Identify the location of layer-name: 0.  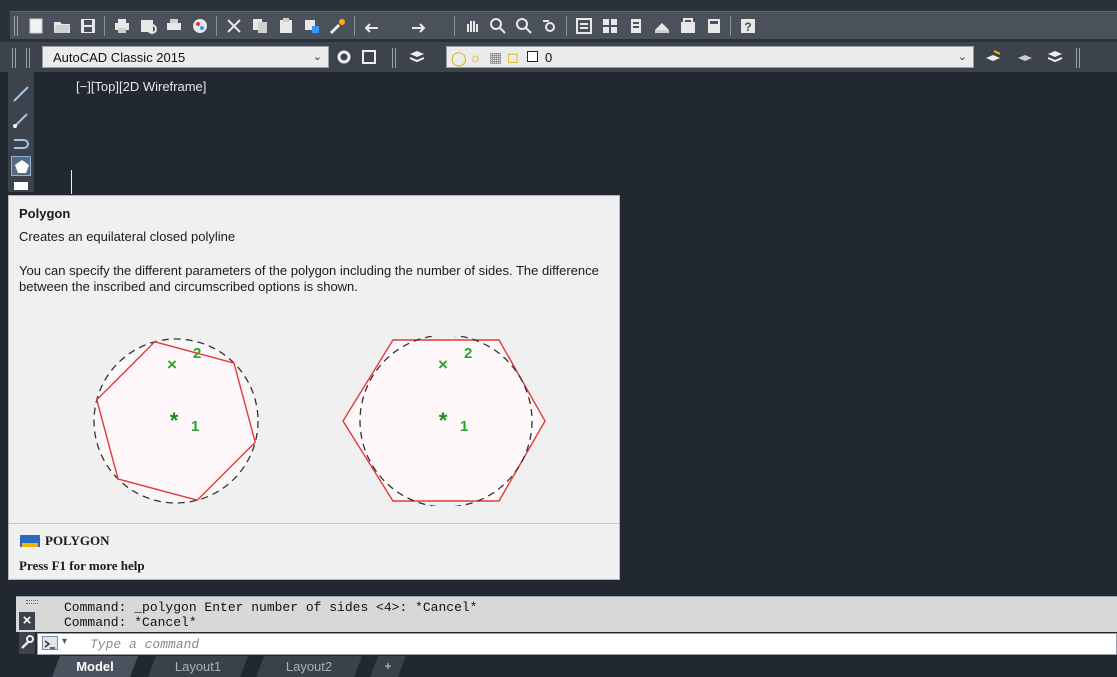
(549, 57).